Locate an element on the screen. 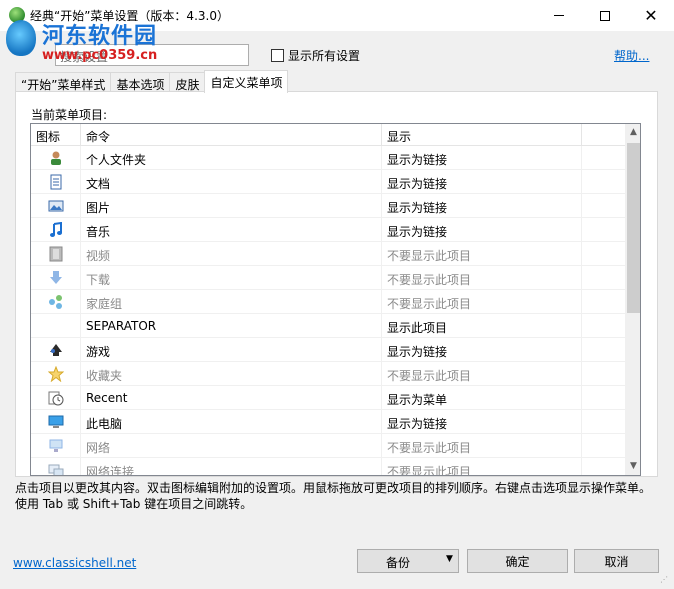  list-item-command: 个人文件夹 is located at coordinates (231, 158).